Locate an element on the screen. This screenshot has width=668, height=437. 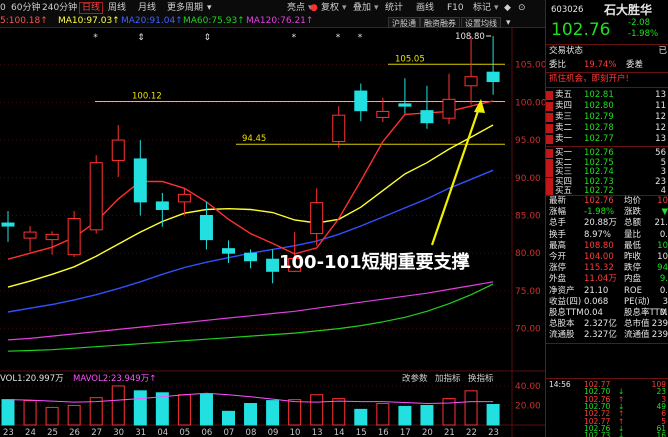
vol-tool-button: 换指标 is located at coordinates (481, 378).